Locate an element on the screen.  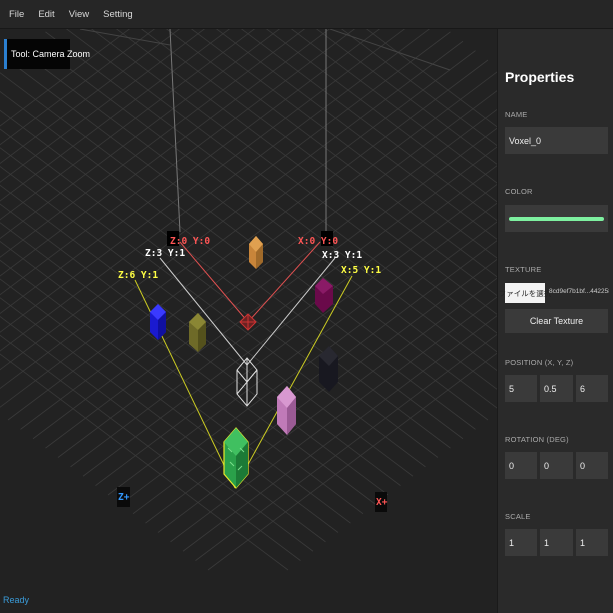
green-voxel-selected is located at coordinates (236, 458).